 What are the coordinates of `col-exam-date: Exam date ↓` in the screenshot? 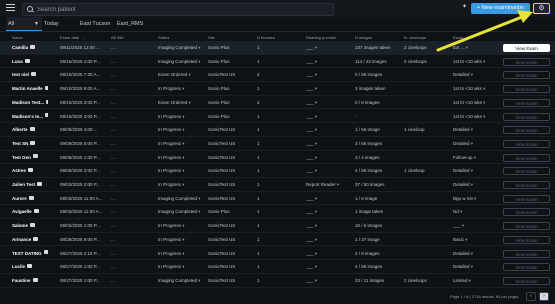 It's located at (72, 37).